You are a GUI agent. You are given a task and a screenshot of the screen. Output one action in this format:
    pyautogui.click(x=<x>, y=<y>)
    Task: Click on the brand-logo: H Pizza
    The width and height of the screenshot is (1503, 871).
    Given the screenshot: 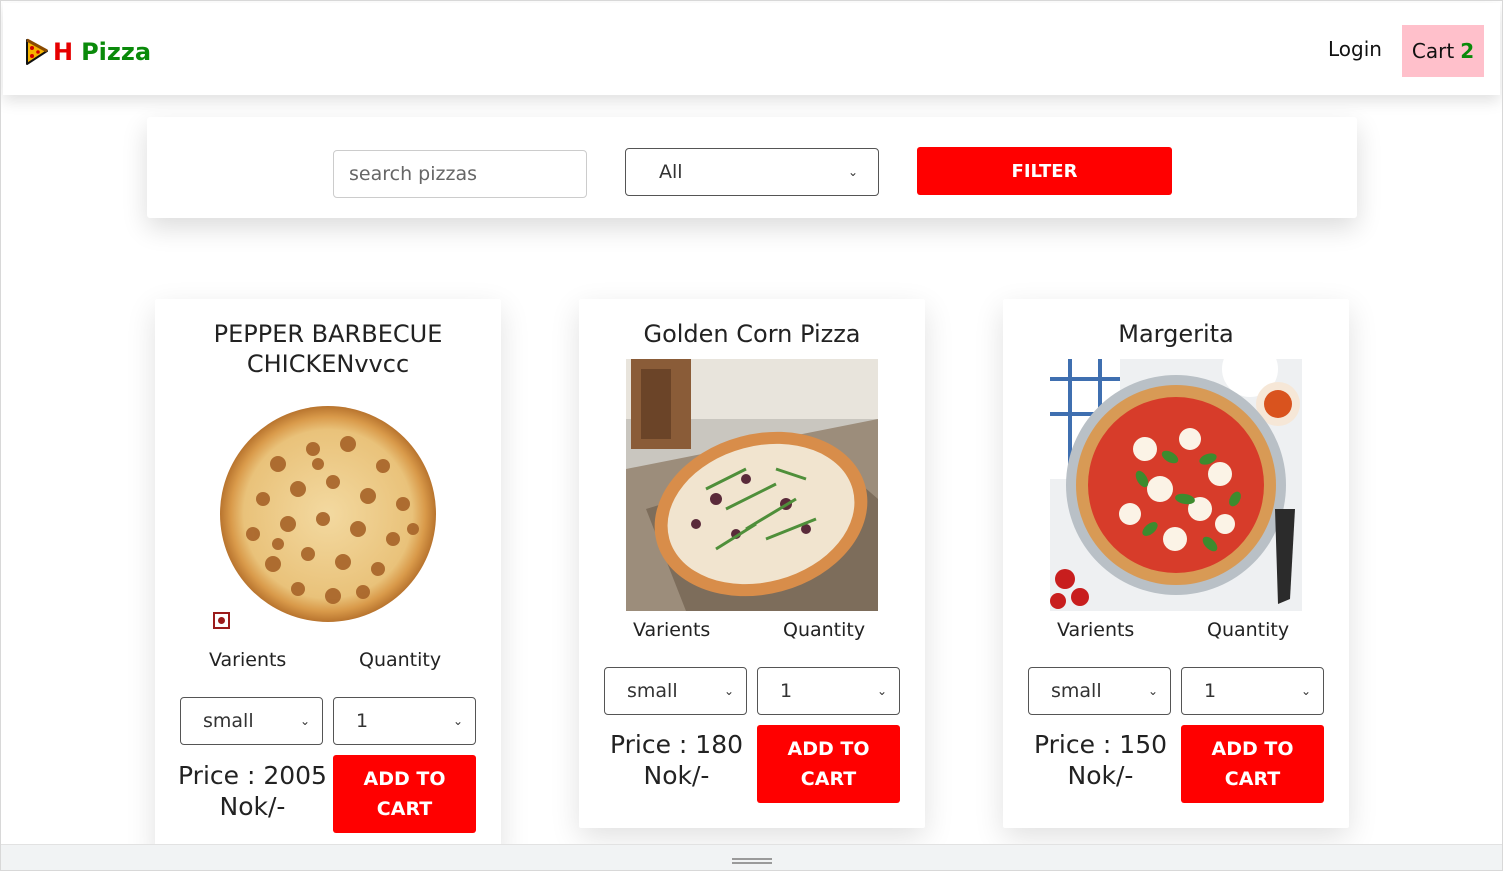 What is the action you would take?
    pyautogui.click(x=88, y=52)
    